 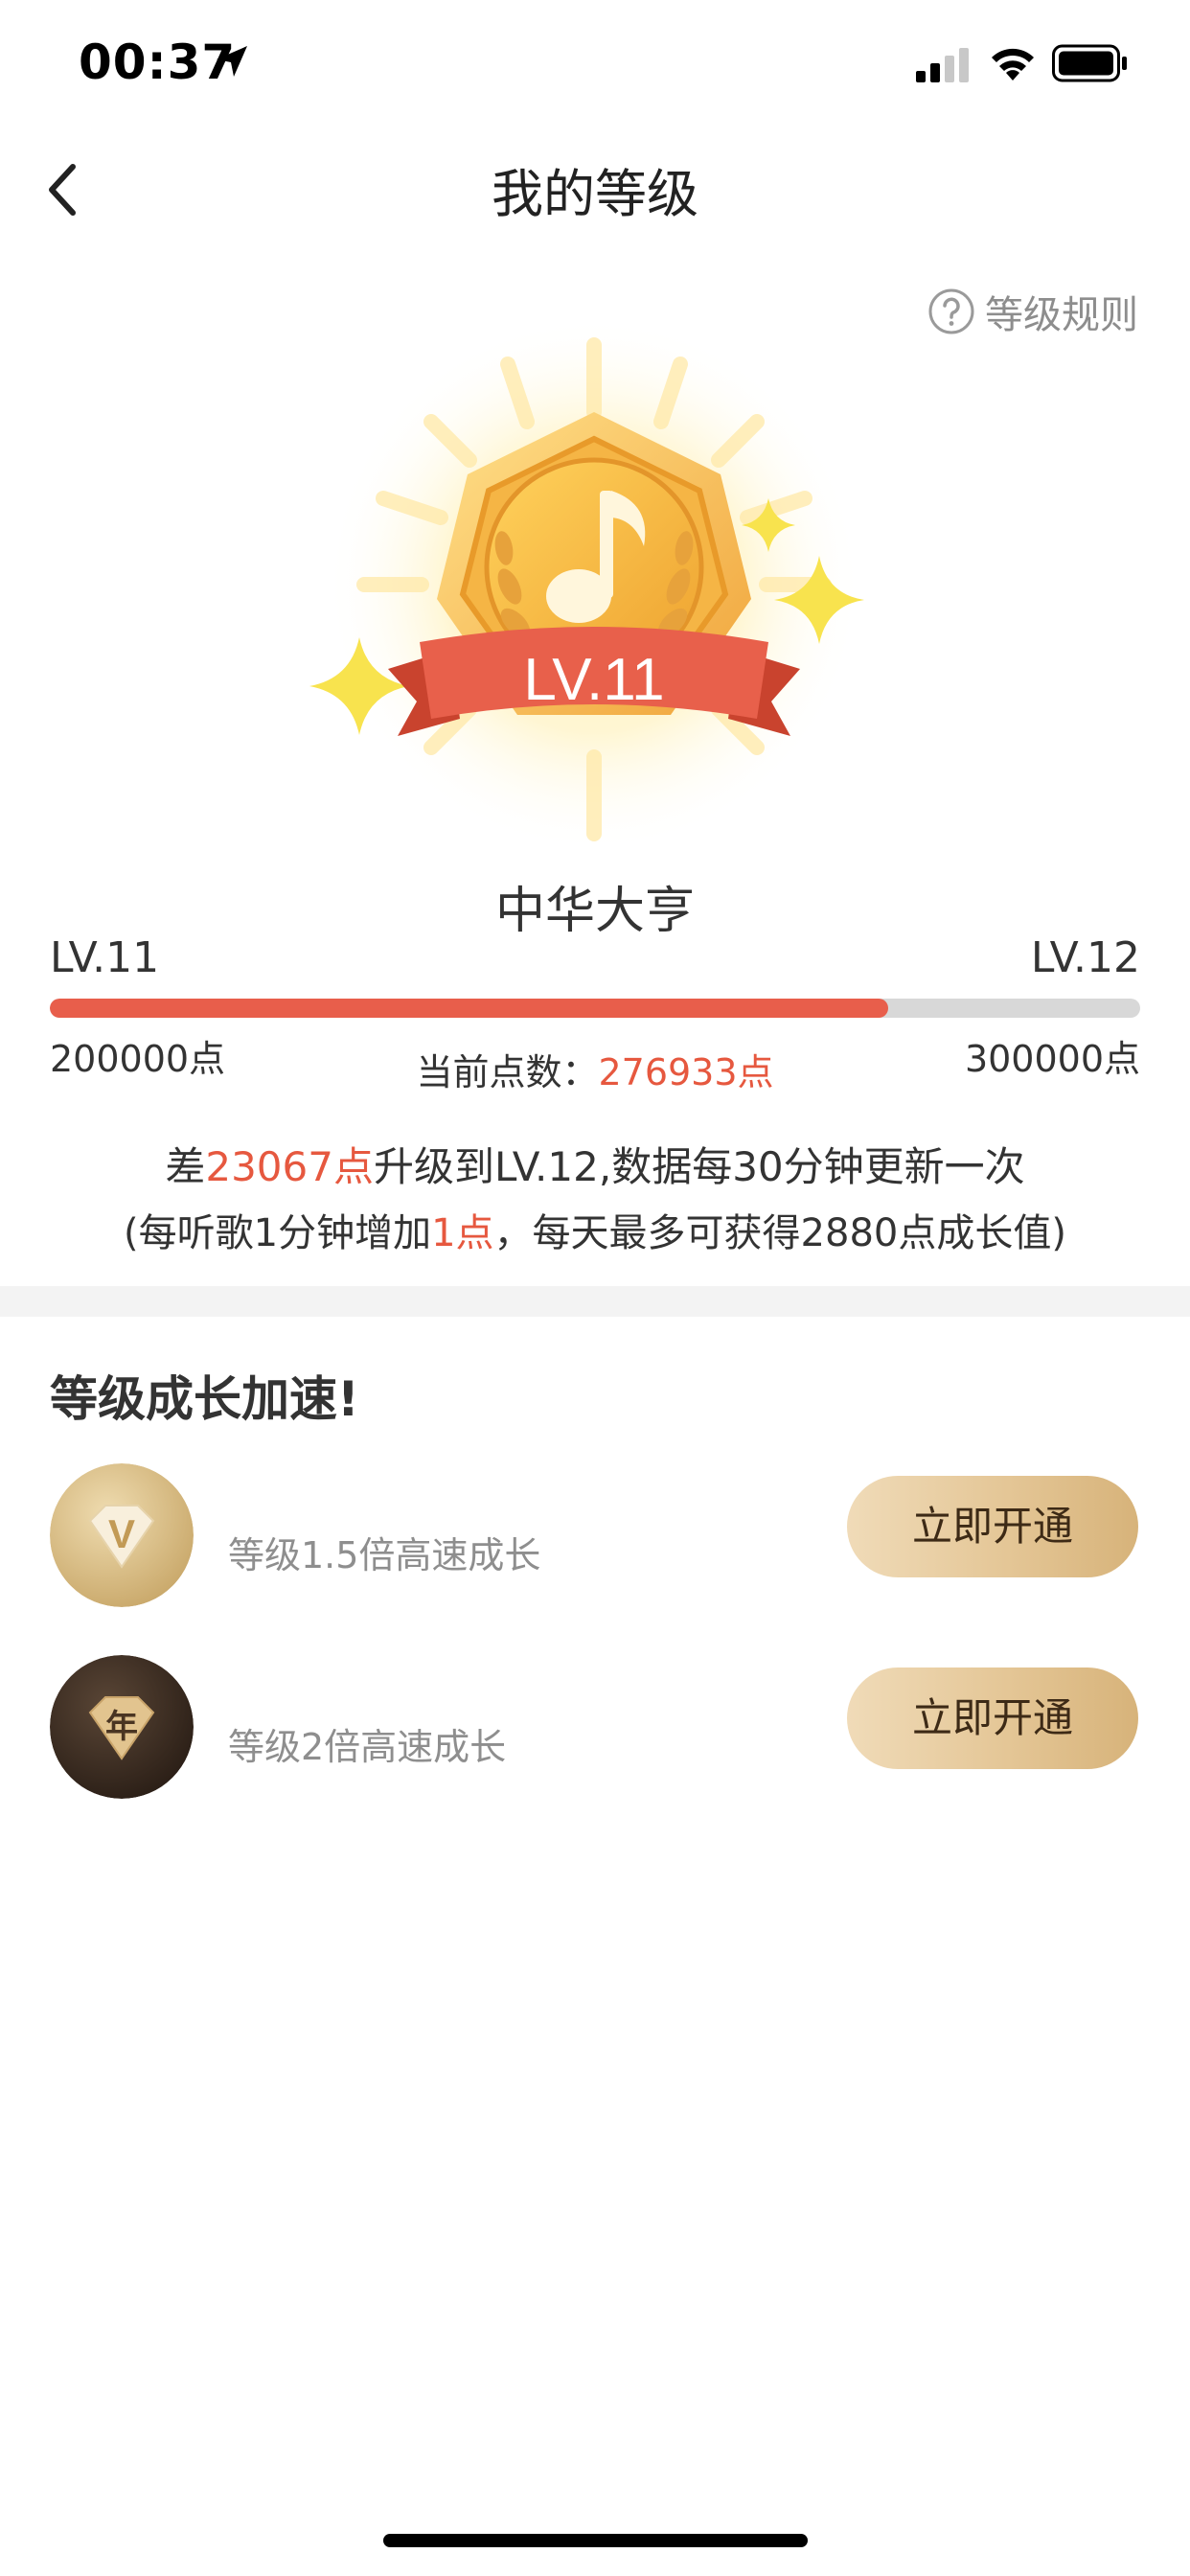 I want to click on vip-icon-glyph: V, so click(x=122, y=1533).